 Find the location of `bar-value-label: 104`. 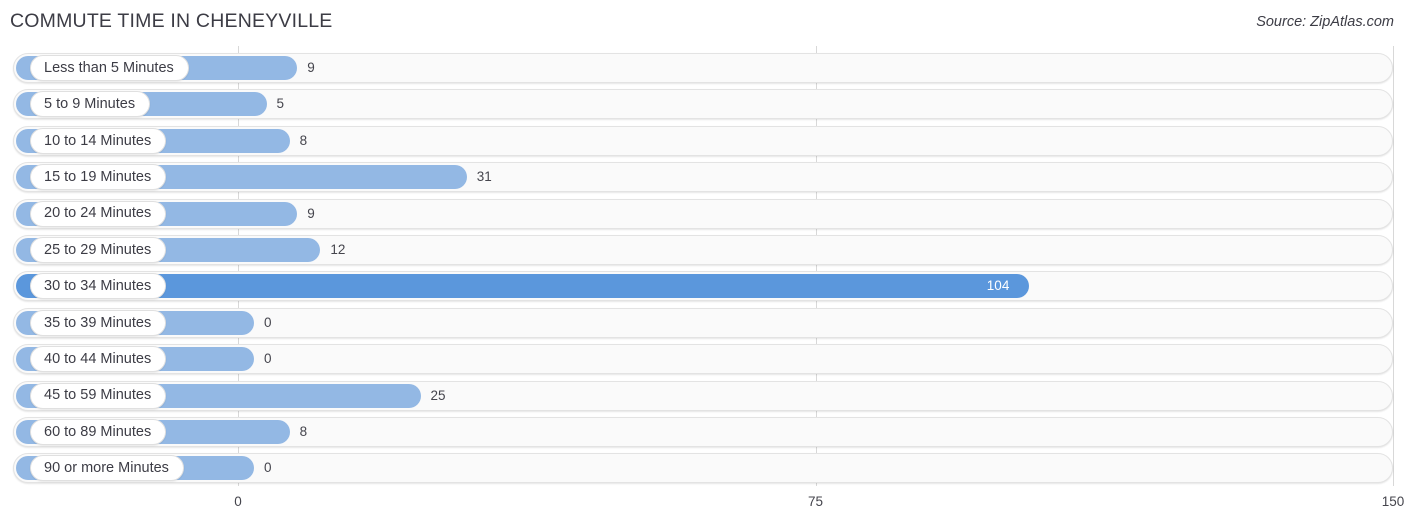

bar-value-label: 104 is located at coordinates (998, 286).